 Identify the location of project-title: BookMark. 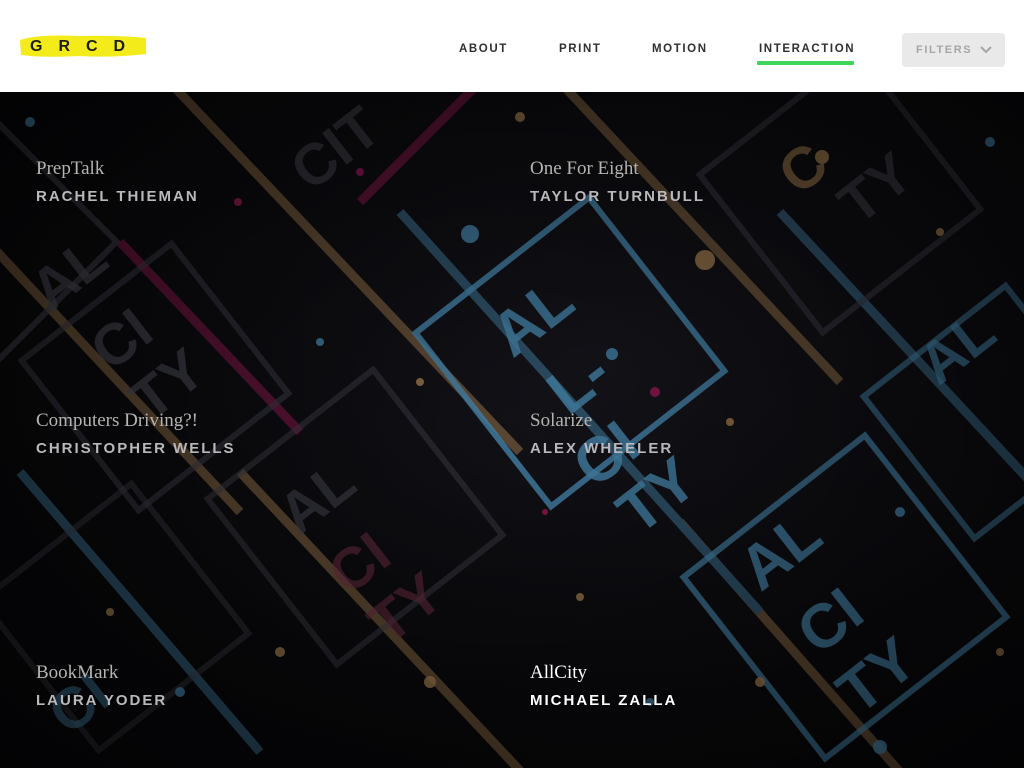
(77, 672).